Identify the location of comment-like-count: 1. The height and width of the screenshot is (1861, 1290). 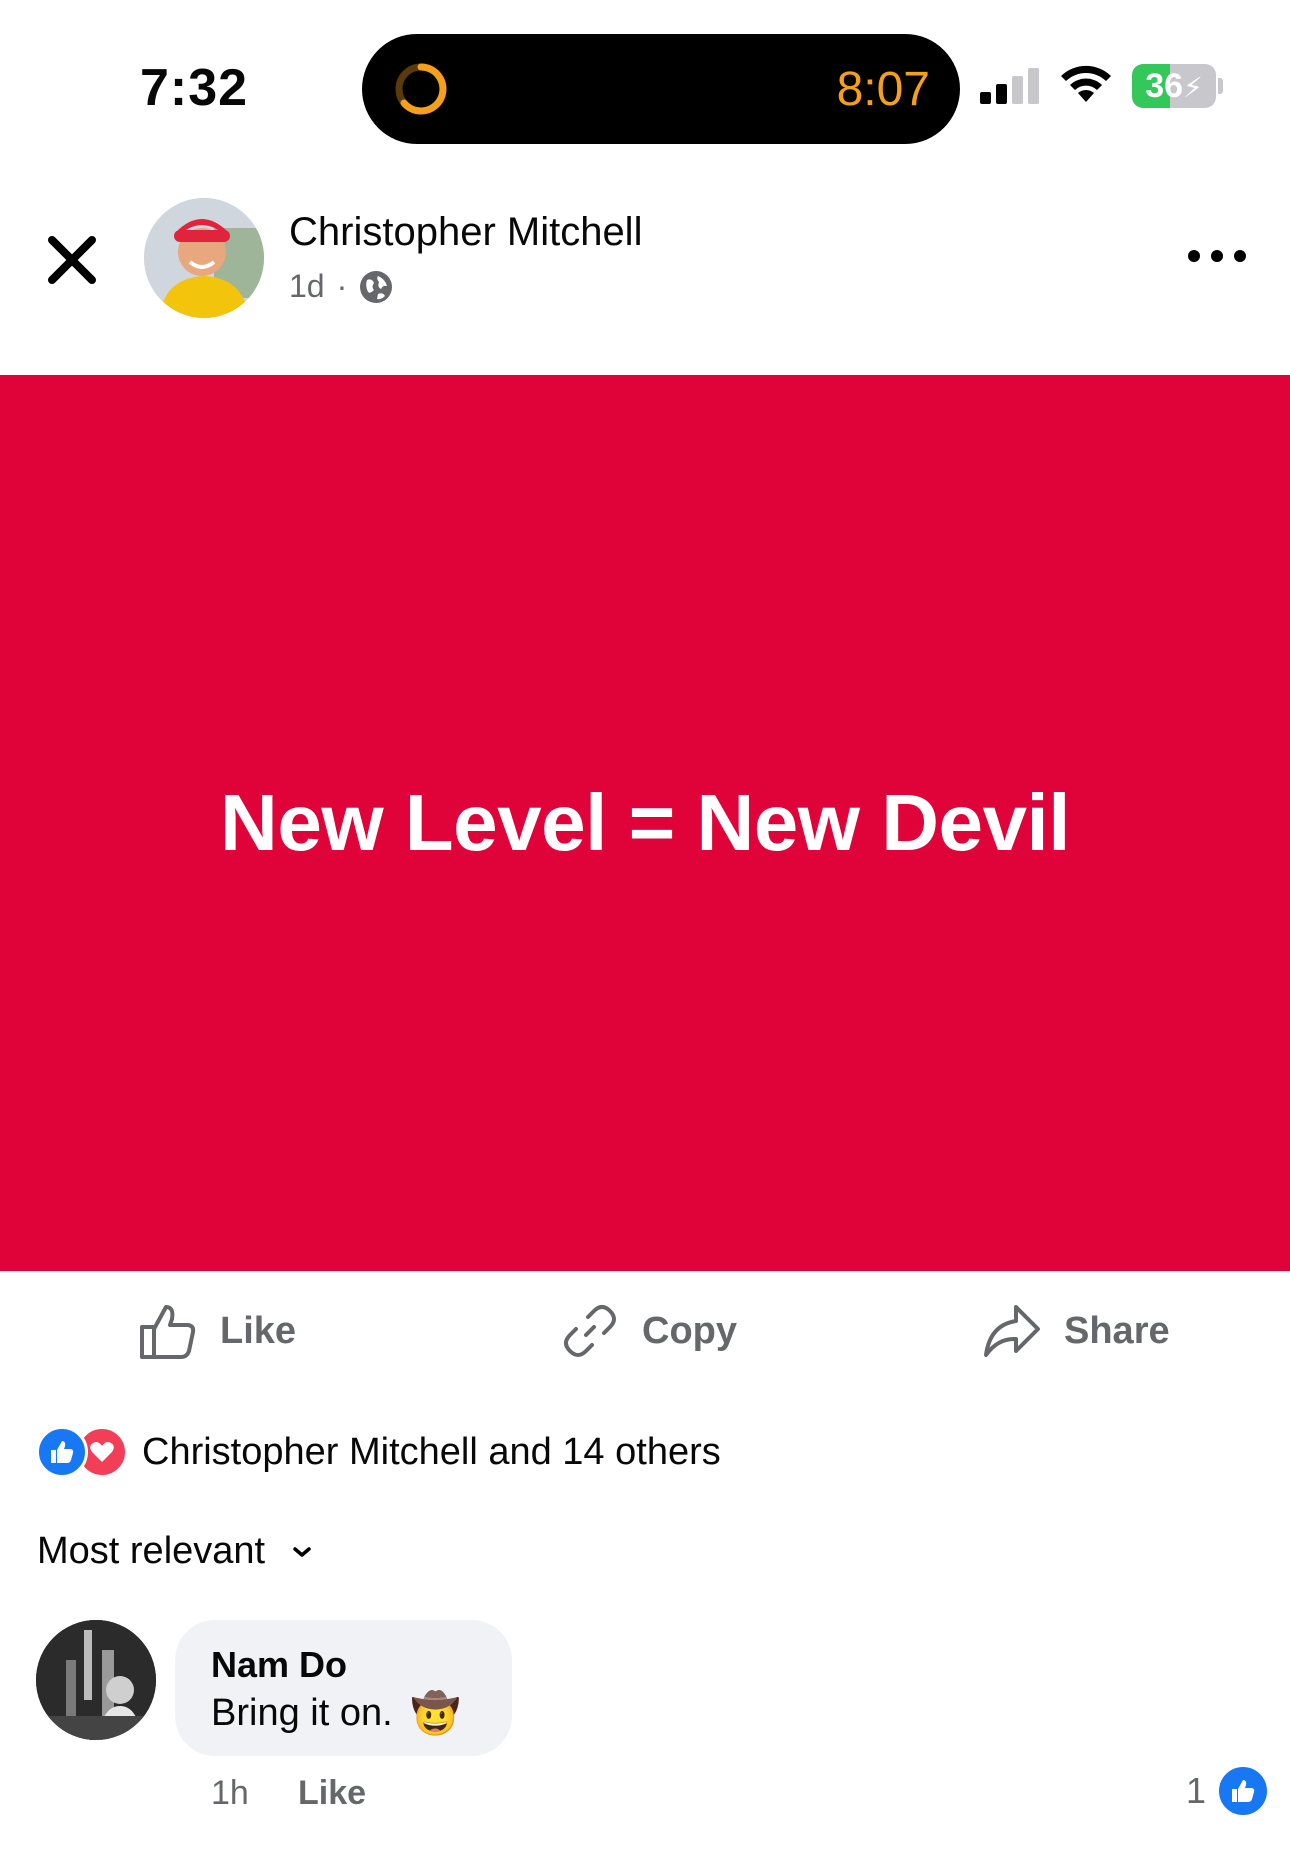
(1228, 1791).